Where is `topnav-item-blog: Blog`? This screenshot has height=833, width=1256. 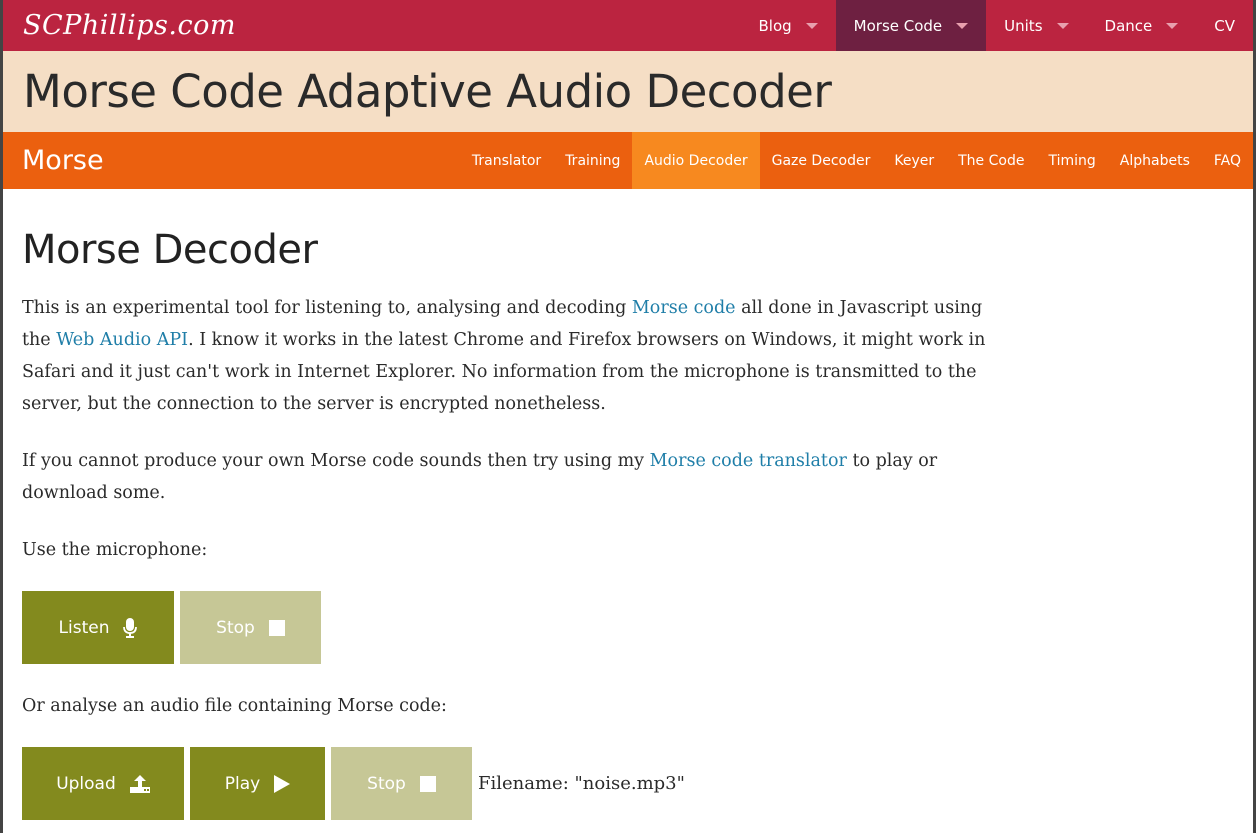
topnav-item-blog: Blog is located at coordinates (787, 25).